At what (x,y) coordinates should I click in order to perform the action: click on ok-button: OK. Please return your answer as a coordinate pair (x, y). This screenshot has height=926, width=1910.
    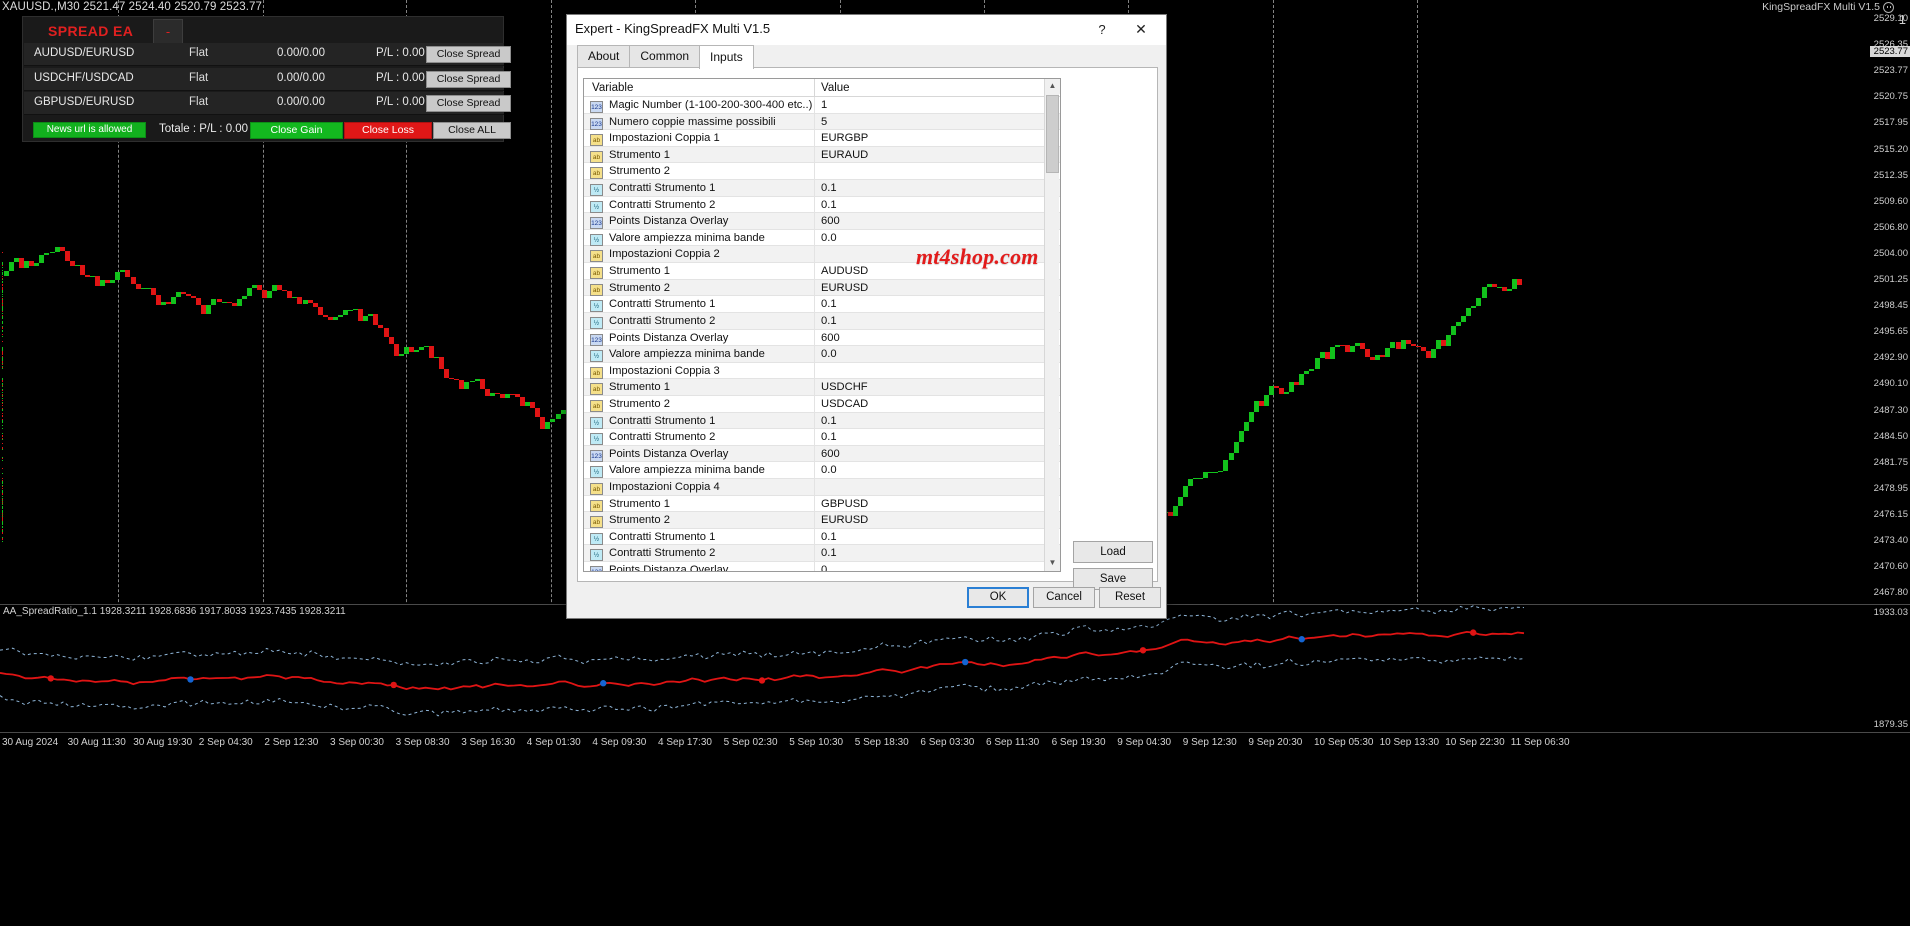
    Looking at the image, I should click on (998, 597).